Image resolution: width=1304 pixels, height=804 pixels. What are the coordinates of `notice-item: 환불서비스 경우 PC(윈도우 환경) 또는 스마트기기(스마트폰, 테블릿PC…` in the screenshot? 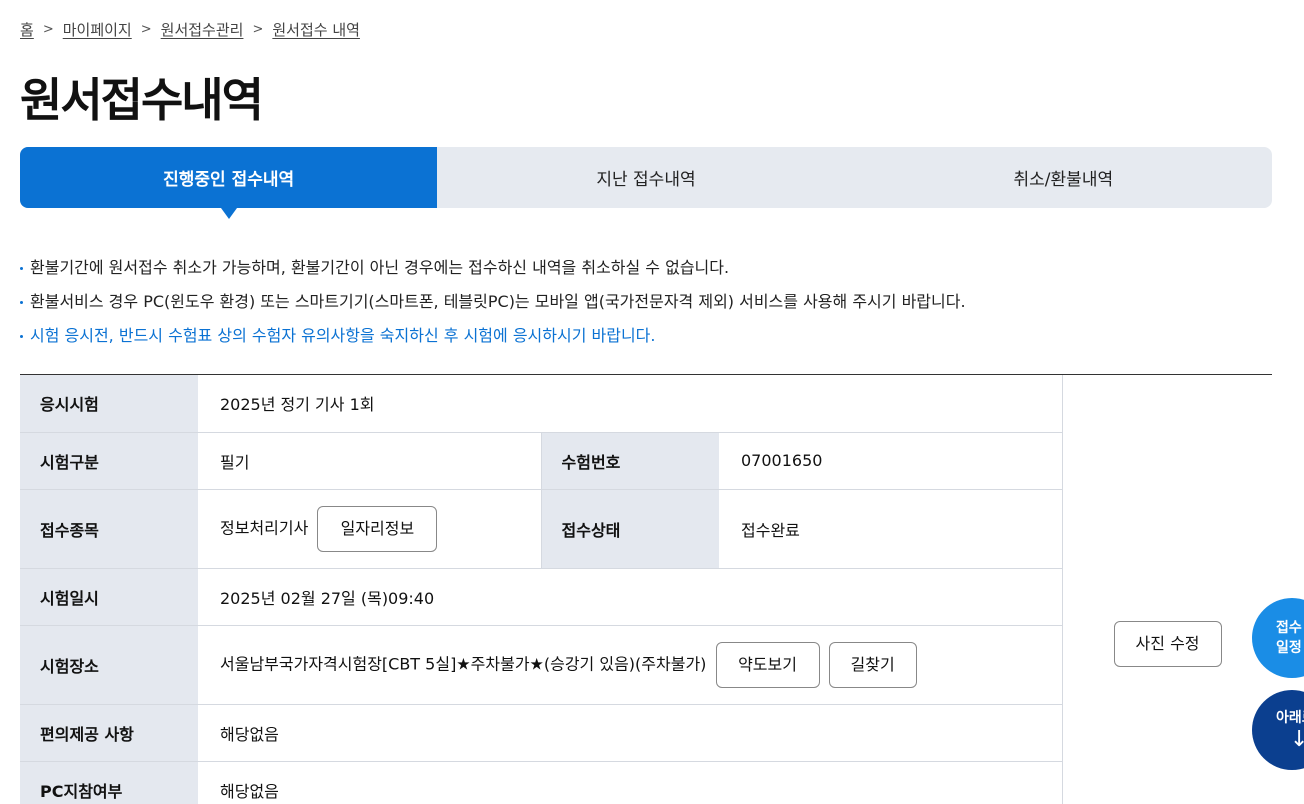 It's located at (493, 308).